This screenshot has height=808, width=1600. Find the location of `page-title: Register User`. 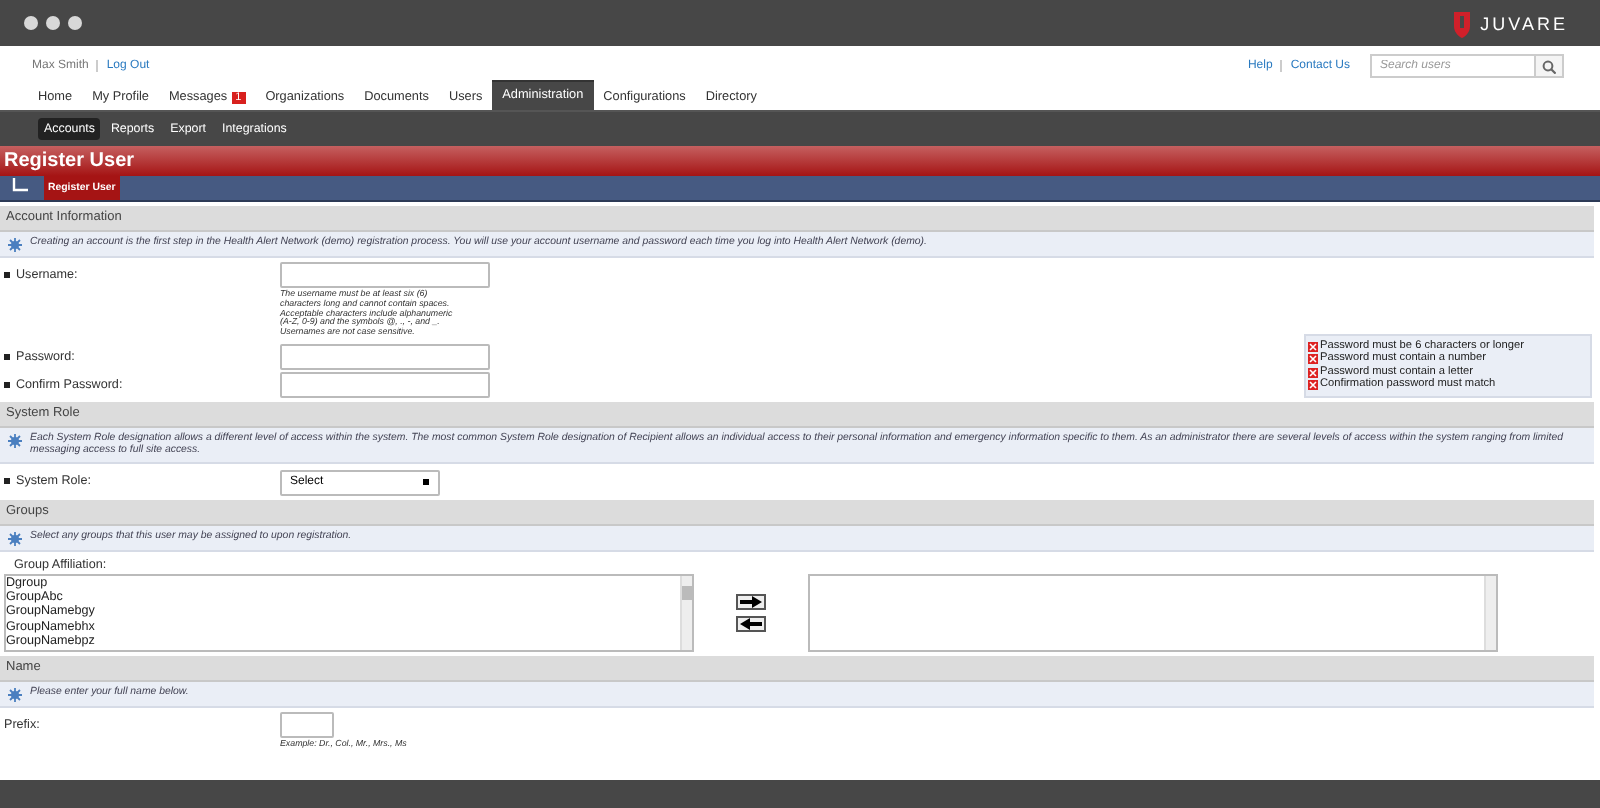

page-title: Register User is located at coordinates (800, 161).